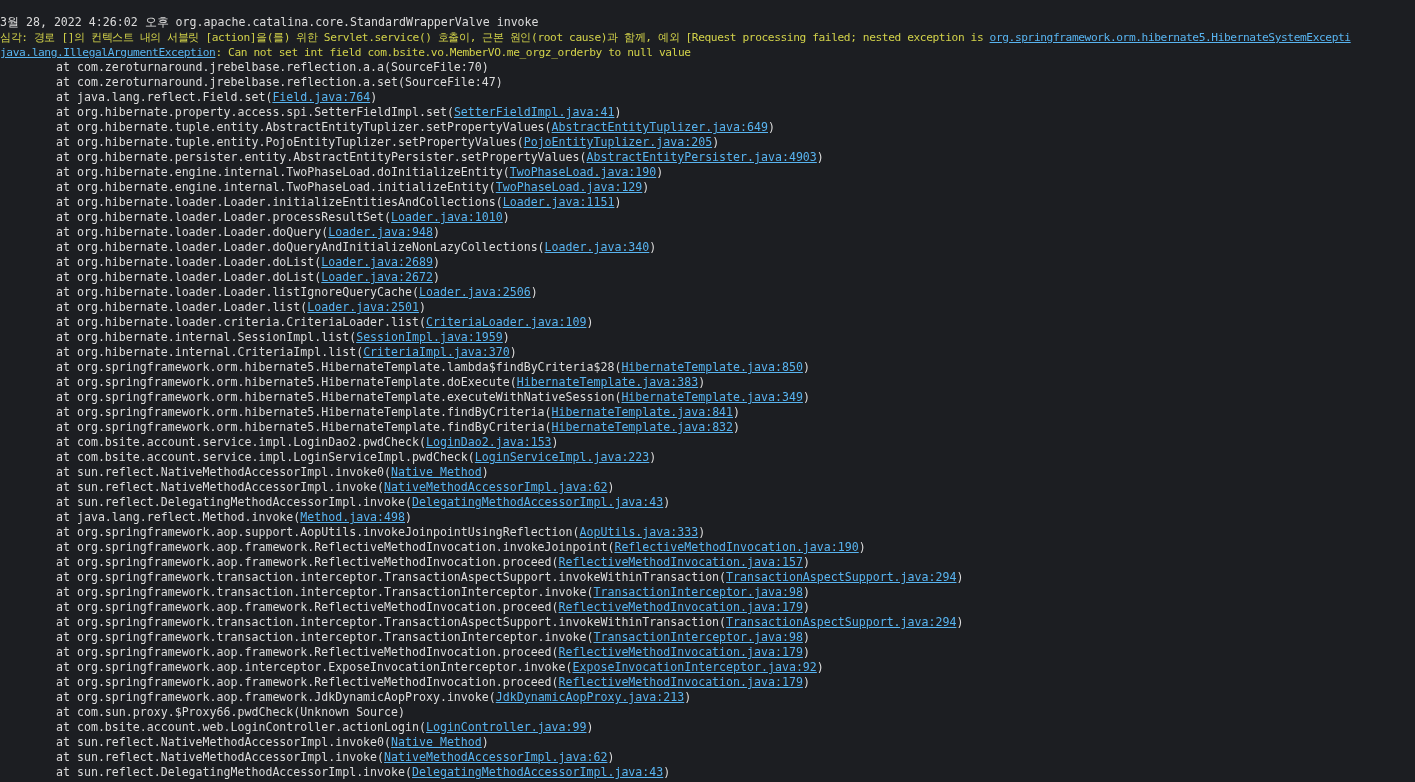 The width and height of the screenshot is (1415, 782). Describe the element at coordinates (590, 697) in the screenshot. I see `source-link: JdkDynamicAopProxy.java:213` at that location.